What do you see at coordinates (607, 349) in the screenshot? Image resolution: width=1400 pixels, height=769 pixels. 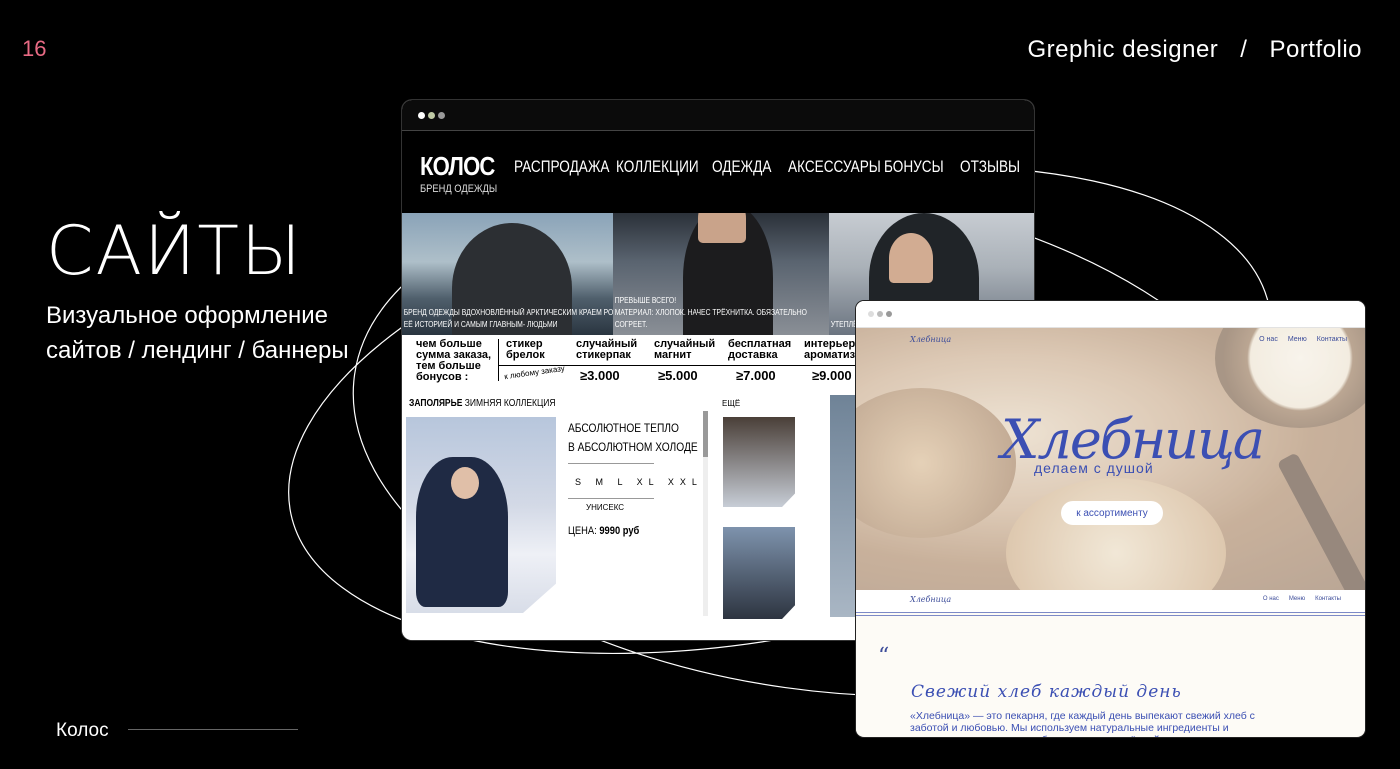 I see `bonus-tier-label: случайный стикерпак` at bounding box center [607, 349].